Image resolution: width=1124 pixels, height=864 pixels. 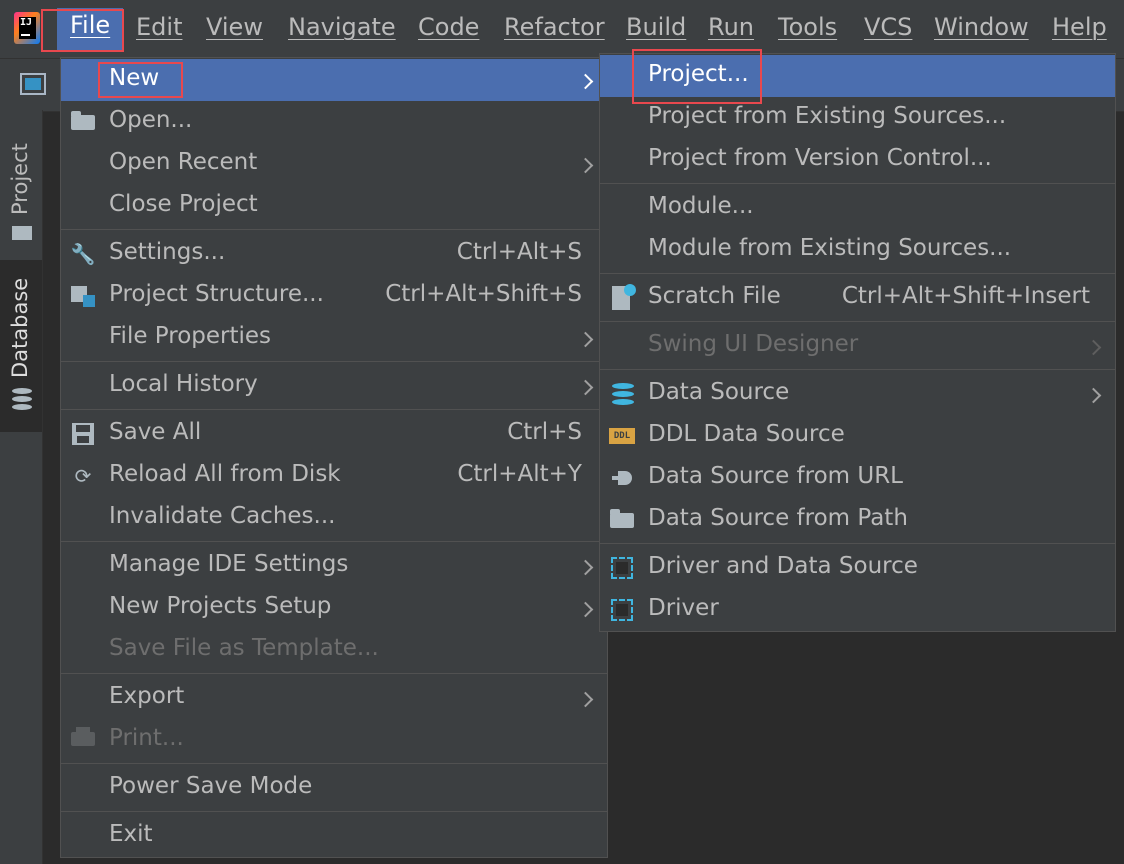 I want to click on submenu-item-data-source-from-path: Data Source from Path, so click(x=857, y=520).